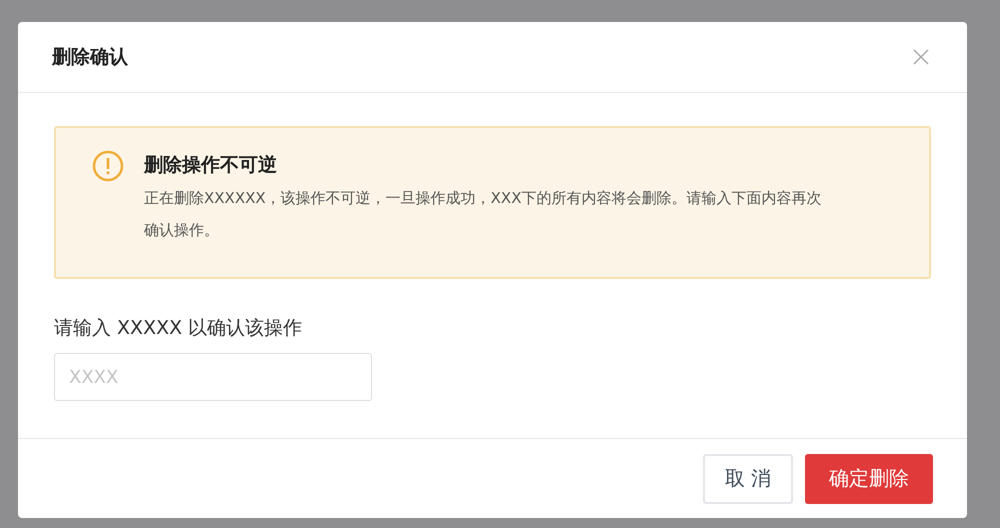 The height and width of the screenshot is (528, 1000). I want to click on field-label: 请输入 XXXXX 以确认该操作, so click(179, 328).